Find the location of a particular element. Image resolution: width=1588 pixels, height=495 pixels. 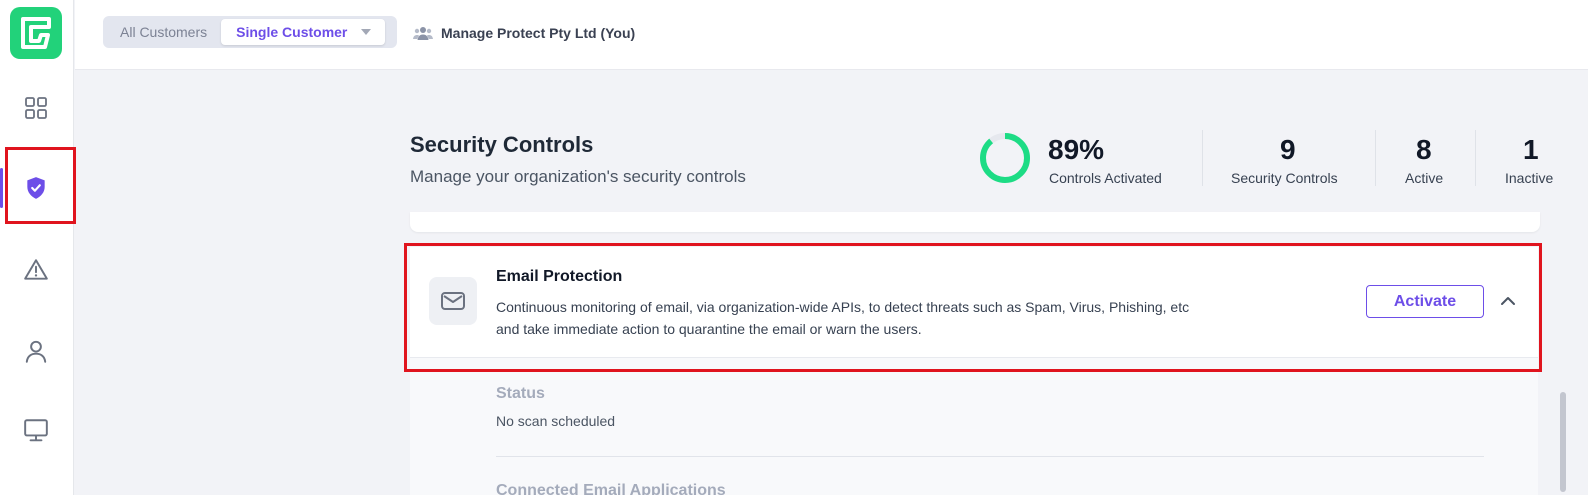

active-count: 8 is located at coordinates (1424, 149).